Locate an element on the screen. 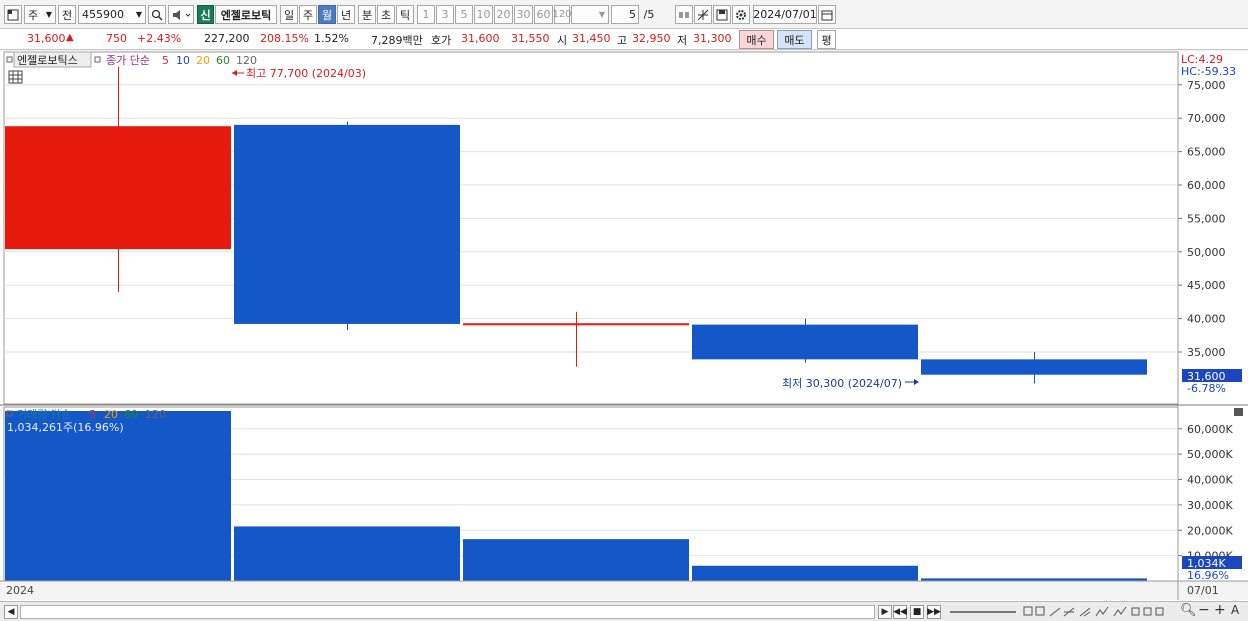 The height and width of the screenshot is (621, 1248). vol-ma-period-120: 120 is located at coordinates (155, 414).